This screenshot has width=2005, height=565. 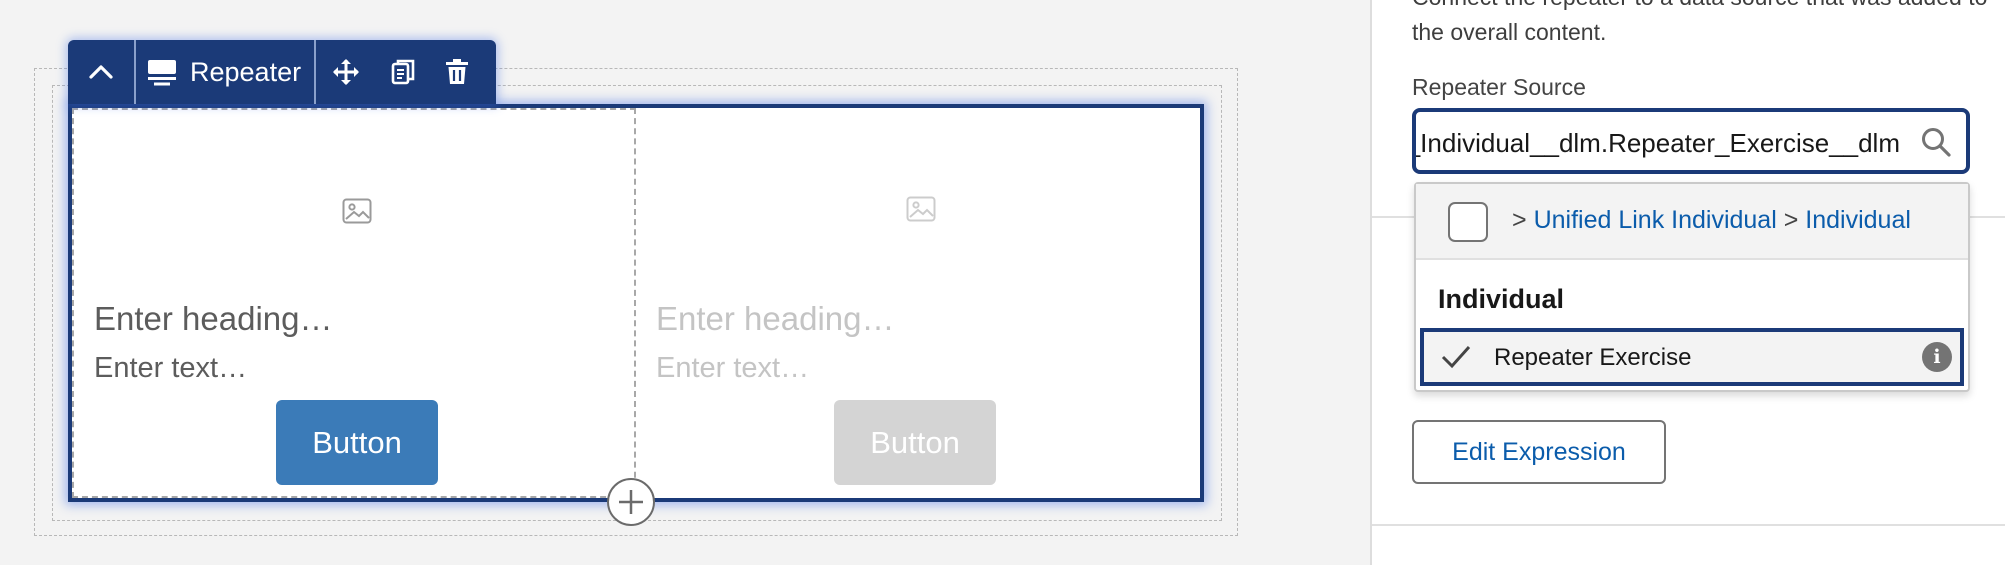 I want to click on component-type-label: Repeater, so click(x=225, y=72).